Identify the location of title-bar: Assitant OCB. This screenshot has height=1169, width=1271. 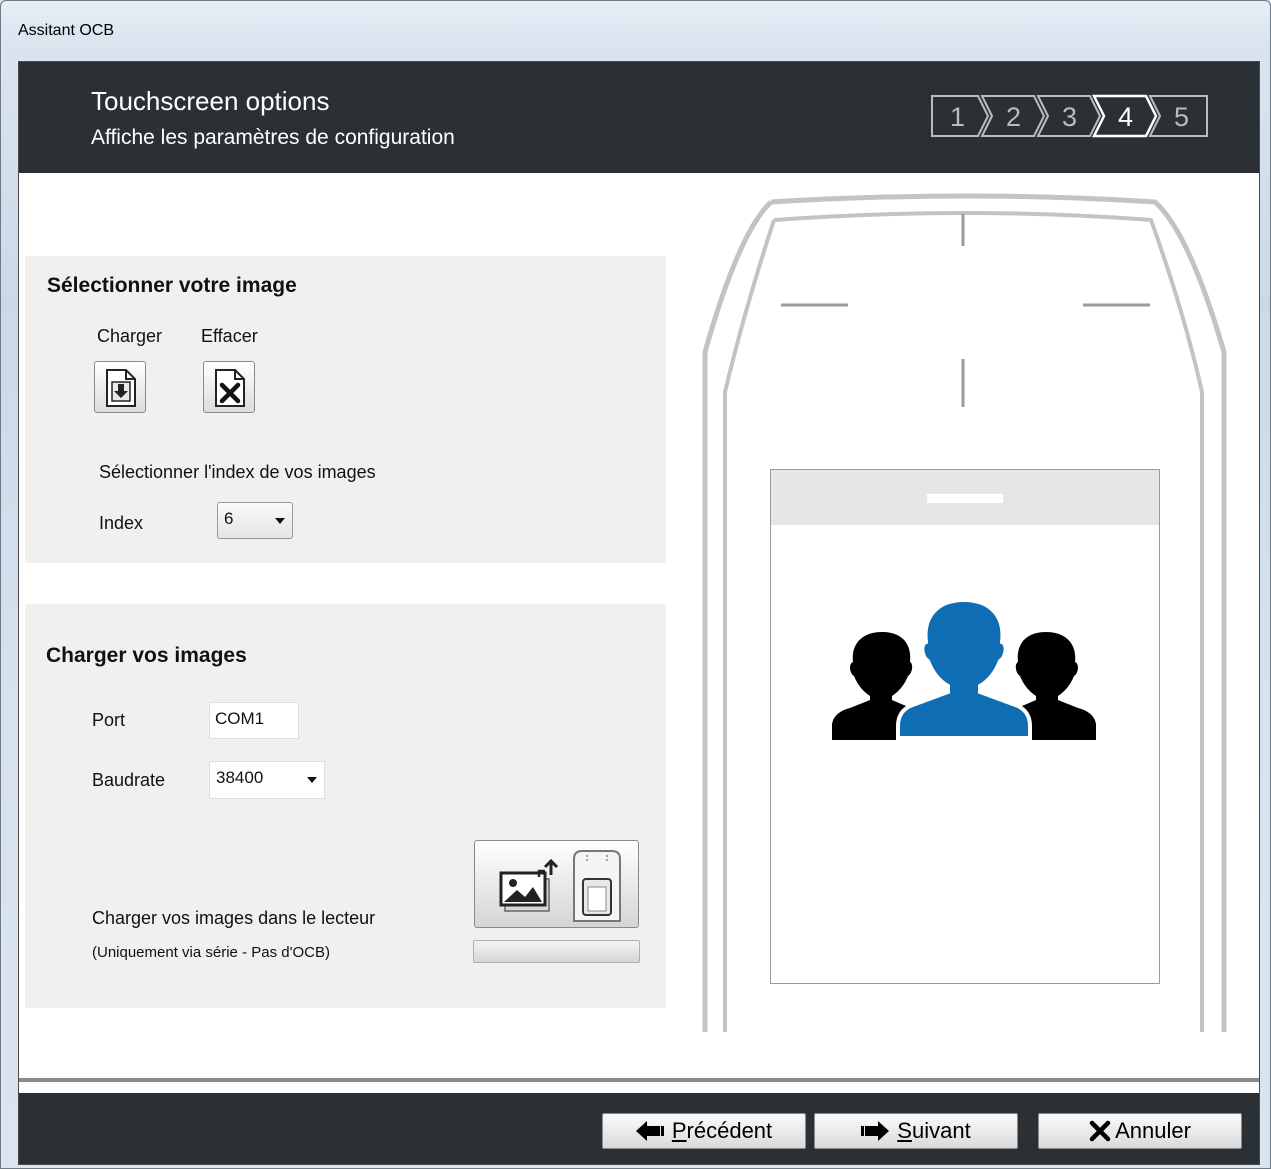
(635, 27).